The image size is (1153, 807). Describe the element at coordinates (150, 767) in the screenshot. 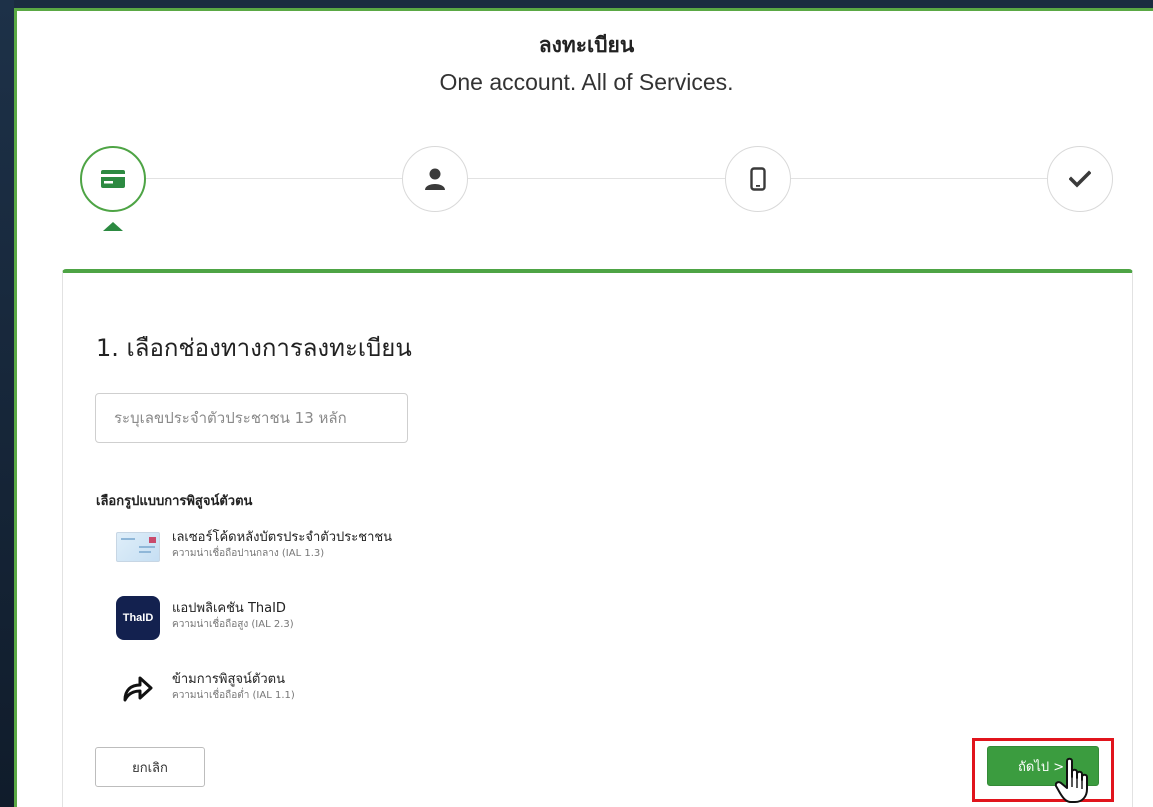

I see `cancel-button: ยกเลิก` at that location.